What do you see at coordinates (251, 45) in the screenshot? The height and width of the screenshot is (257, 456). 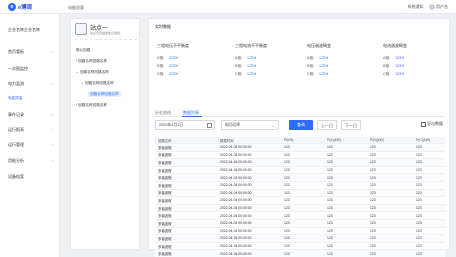 I see `stat-head: 三相电流不平衡度` at bounding box center [251, 45].